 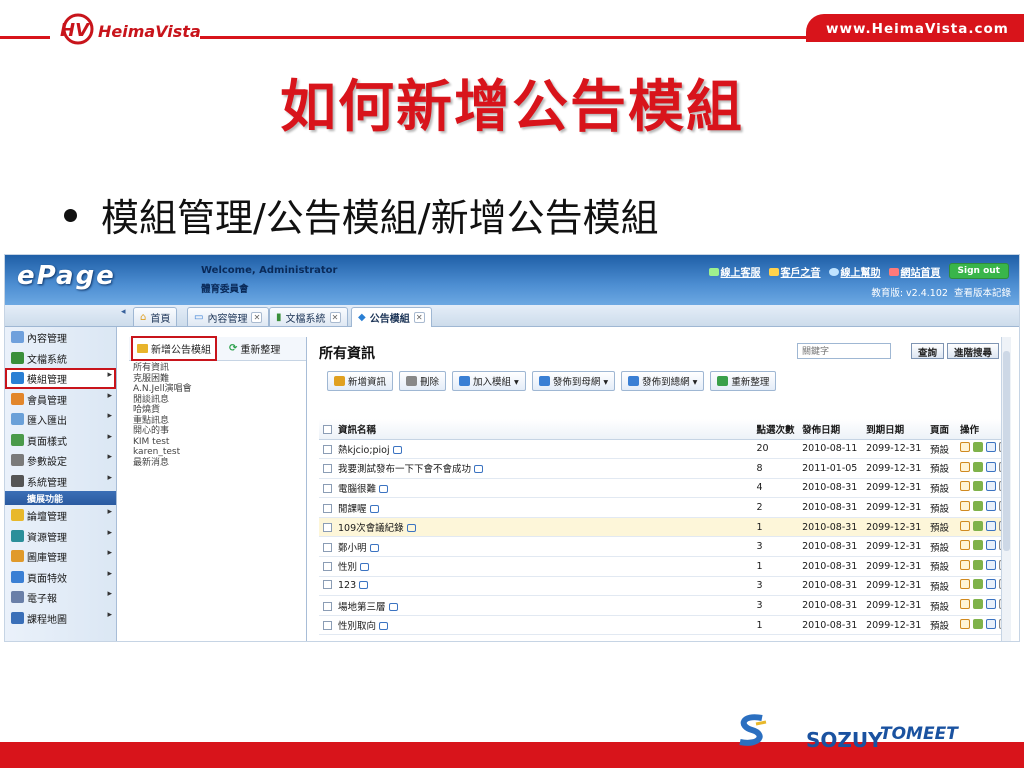 What do you see at coordinates (844, 351) in the screenshot?
I see `search-input` at bounding box center [844, 351].